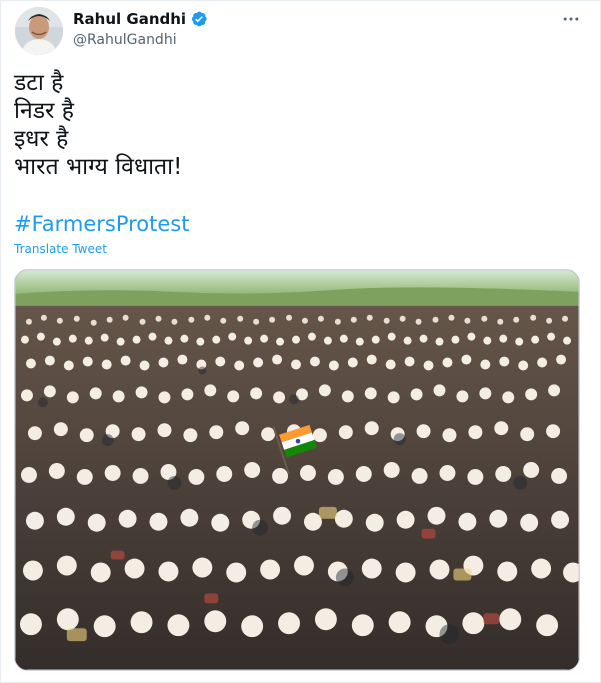  I want to click on tweet-line: डटा है, so click(39, 83).